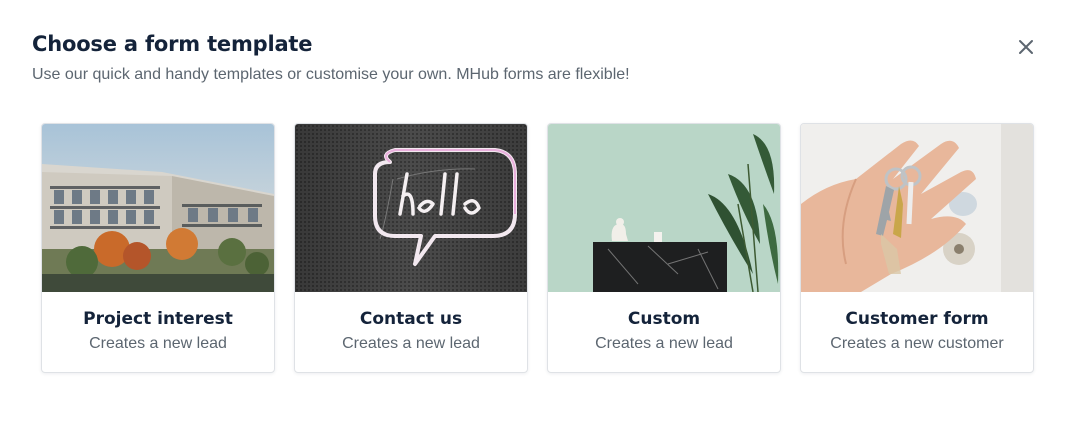 The width and height of the screenshot is (1068, 430). Describe the element at coordinates (172, 44) in the screenshot. I see `modal-title: Choose a form template` at that location.